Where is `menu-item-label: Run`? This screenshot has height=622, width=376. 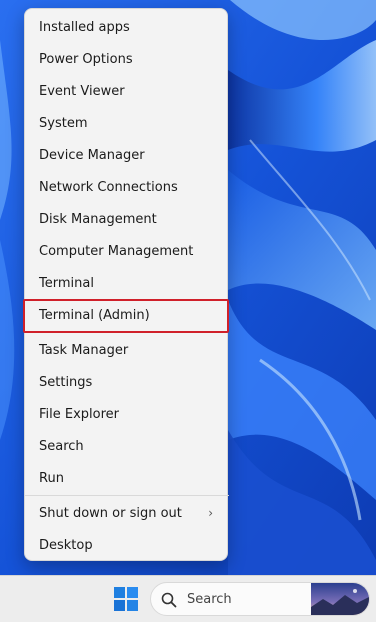
menu-item-label: Run is located at coordinates (51, 478).